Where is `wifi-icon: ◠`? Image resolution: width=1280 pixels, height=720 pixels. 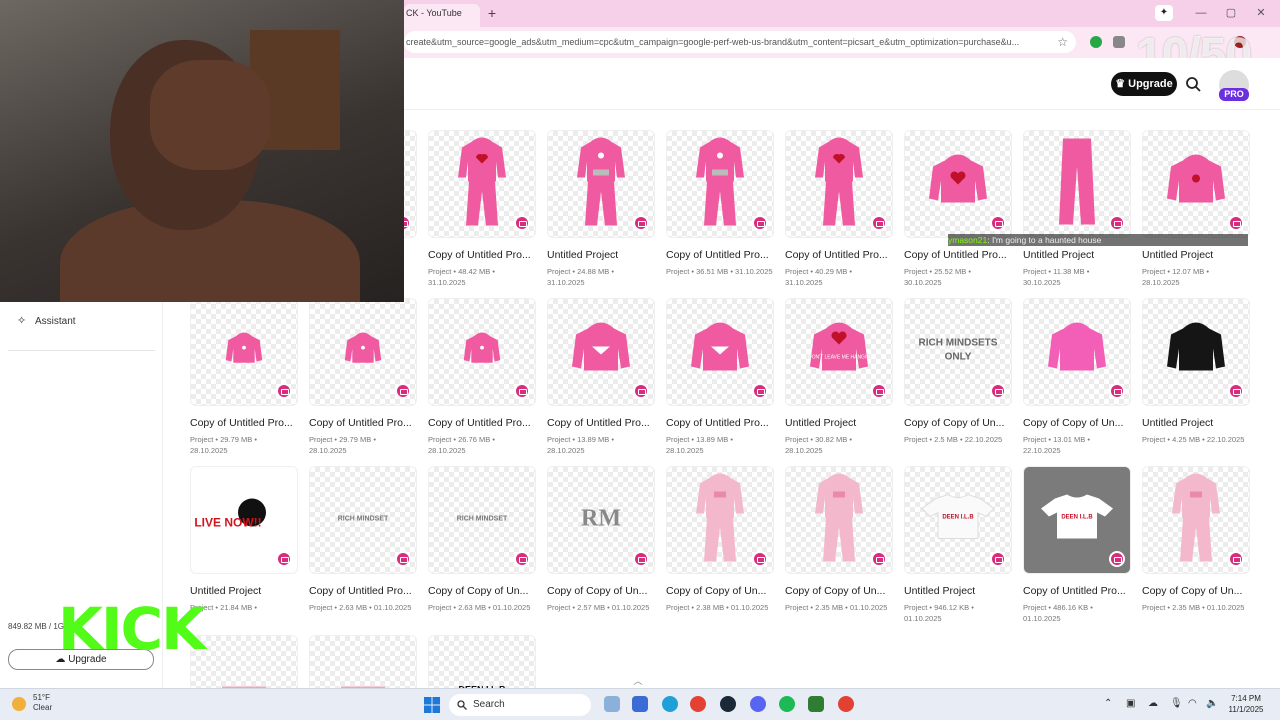 wifi-icon: ◠ is located at coordinates (1192, 703).